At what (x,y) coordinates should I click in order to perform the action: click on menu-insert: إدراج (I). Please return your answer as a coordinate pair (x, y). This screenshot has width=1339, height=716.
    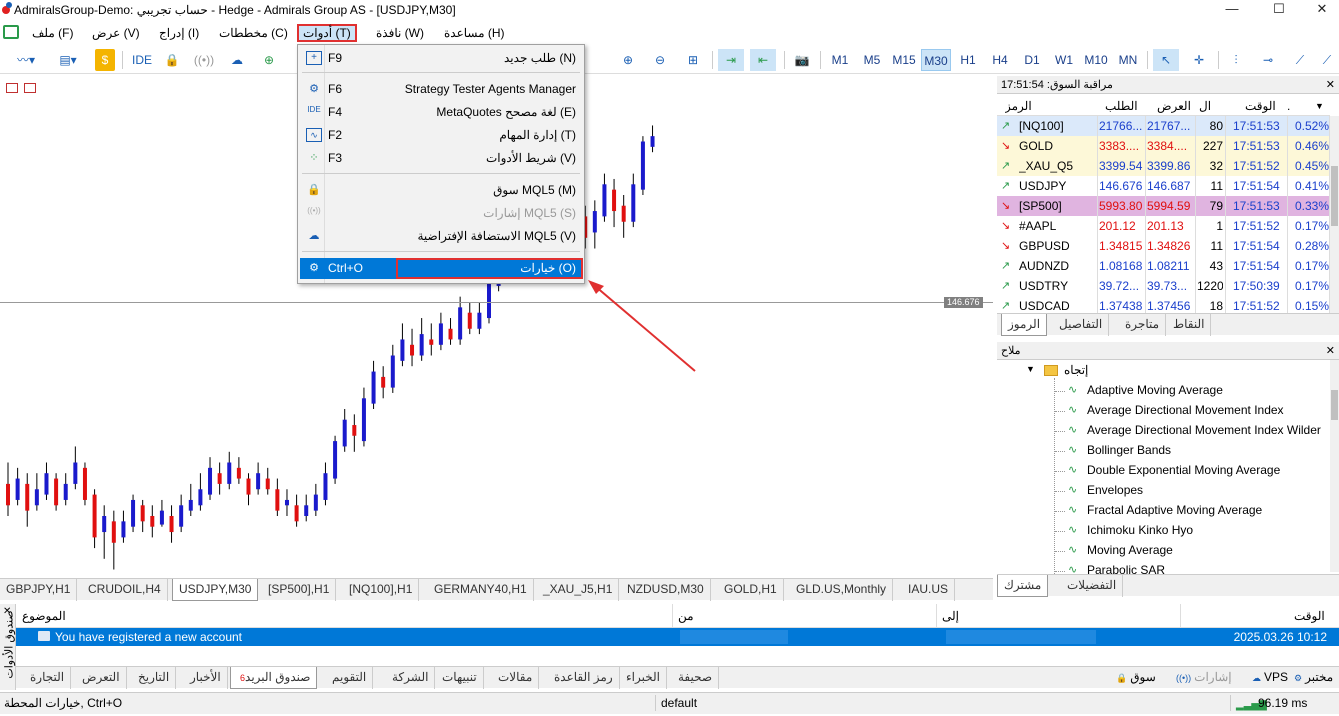
    Looking at the image, I should click on (179, 33).